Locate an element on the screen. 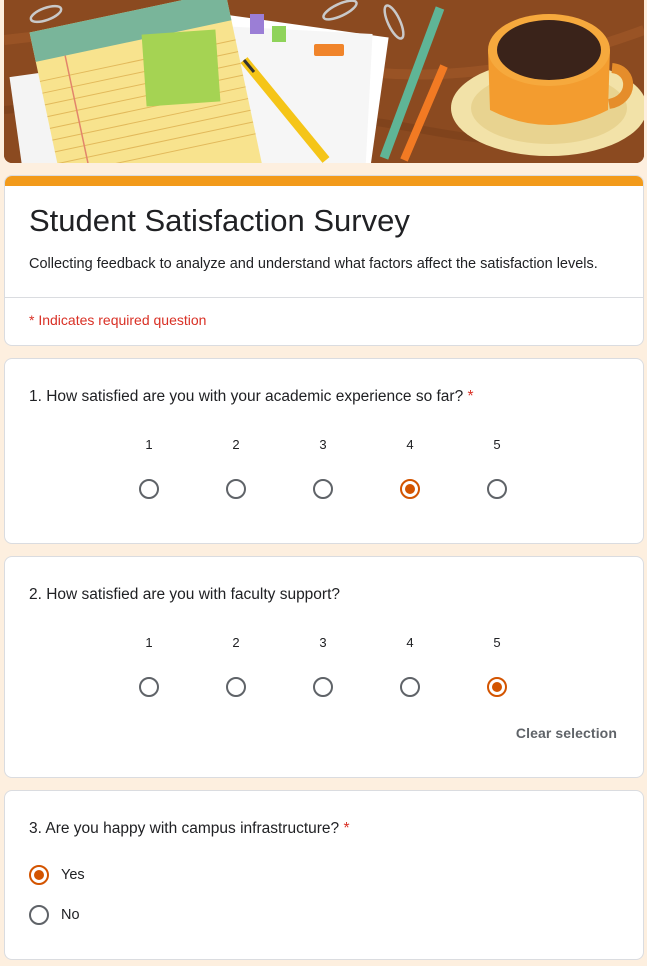 The width and height of the screenshot is (647, 966). divider is located at coordinates (324, 297).